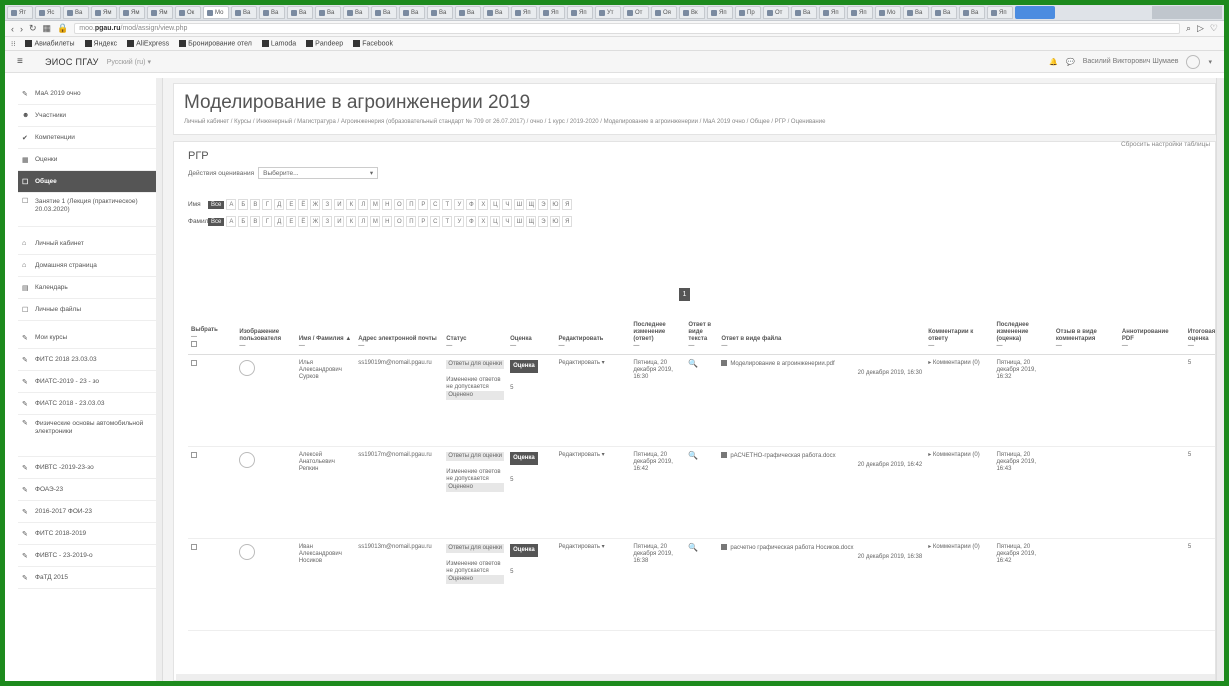  I want to click on apps-icon: ⁝⁝, so click(13, 44).